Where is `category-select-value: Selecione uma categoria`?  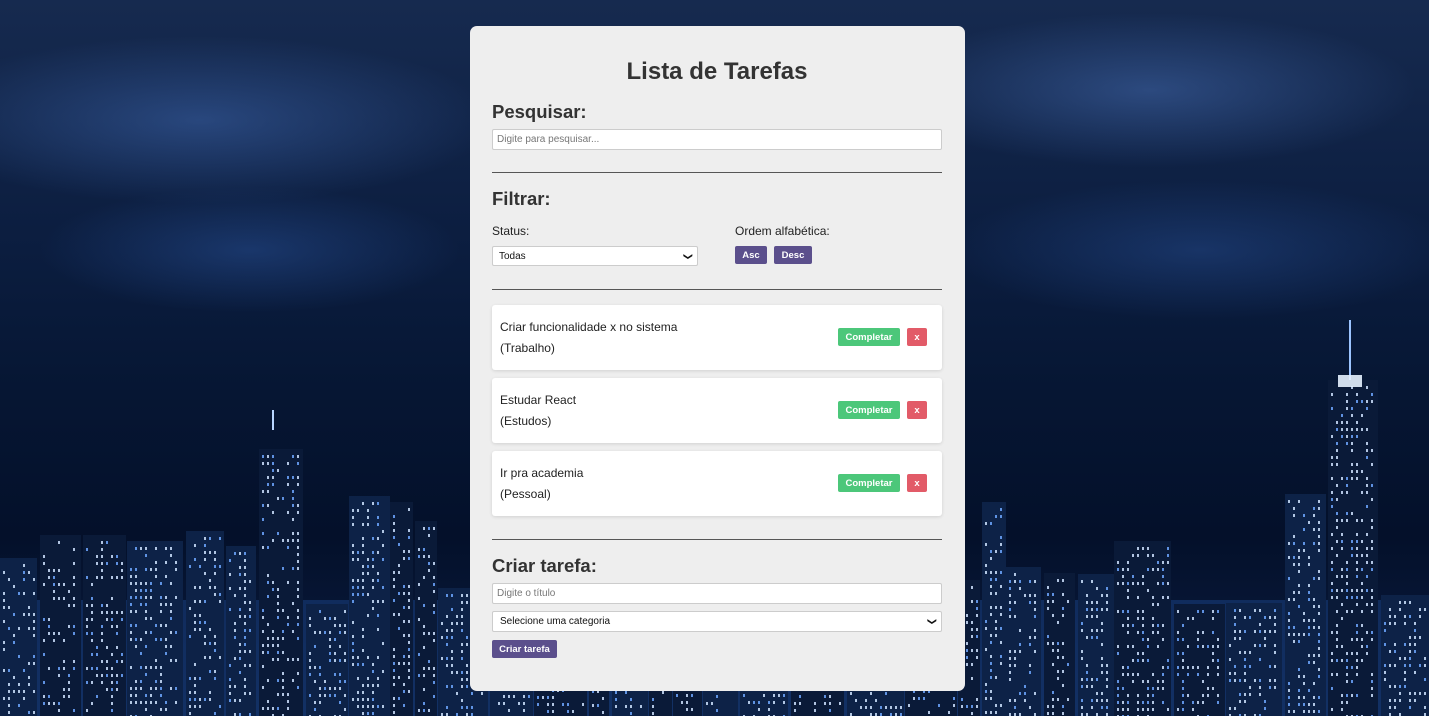 category-select-value: Selecione uma categoria is located at coordinates (555, 621).